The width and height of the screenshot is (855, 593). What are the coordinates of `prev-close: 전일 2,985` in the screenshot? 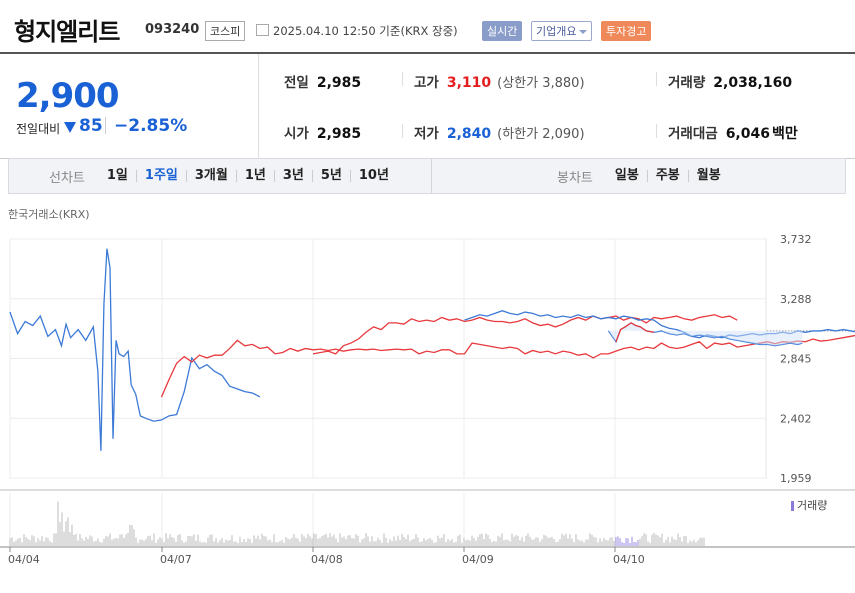 It's located at (322, 81).